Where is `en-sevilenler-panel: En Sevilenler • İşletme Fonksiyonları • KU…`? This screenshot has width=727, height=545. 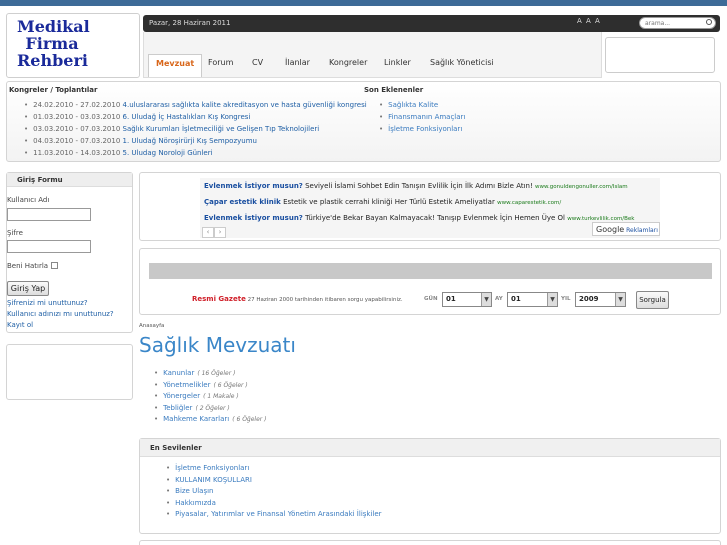 en-sevilenler-panel: En Sevilenler • İşletme Fonksiyonları • KU… is located at coordinates (430, 486).